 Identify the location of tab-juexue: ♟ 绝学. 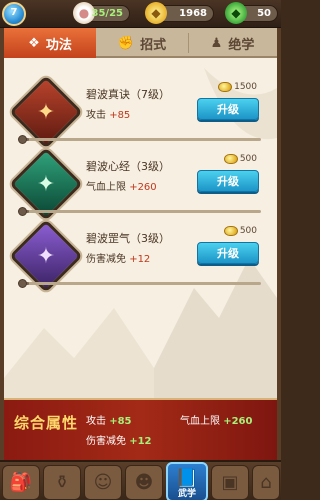
(232, 43).